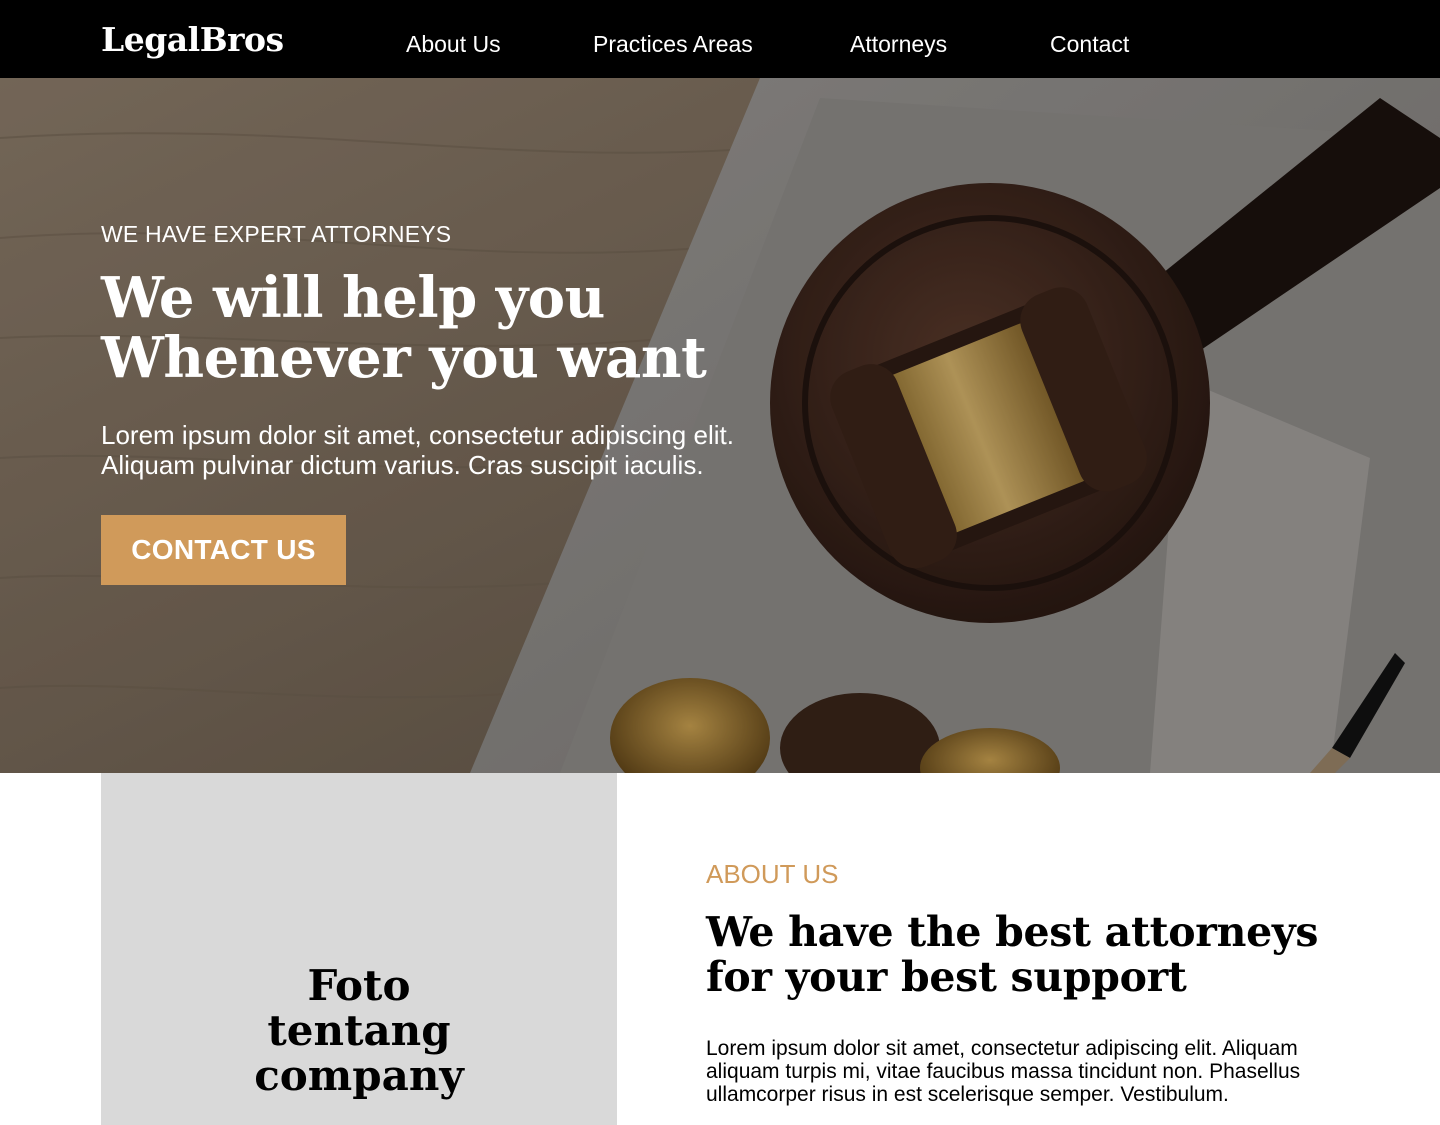  Describe the element at coordinates (353, 298) in the screenshot. I see `hero-headline-line-1: We will help you` at that location.